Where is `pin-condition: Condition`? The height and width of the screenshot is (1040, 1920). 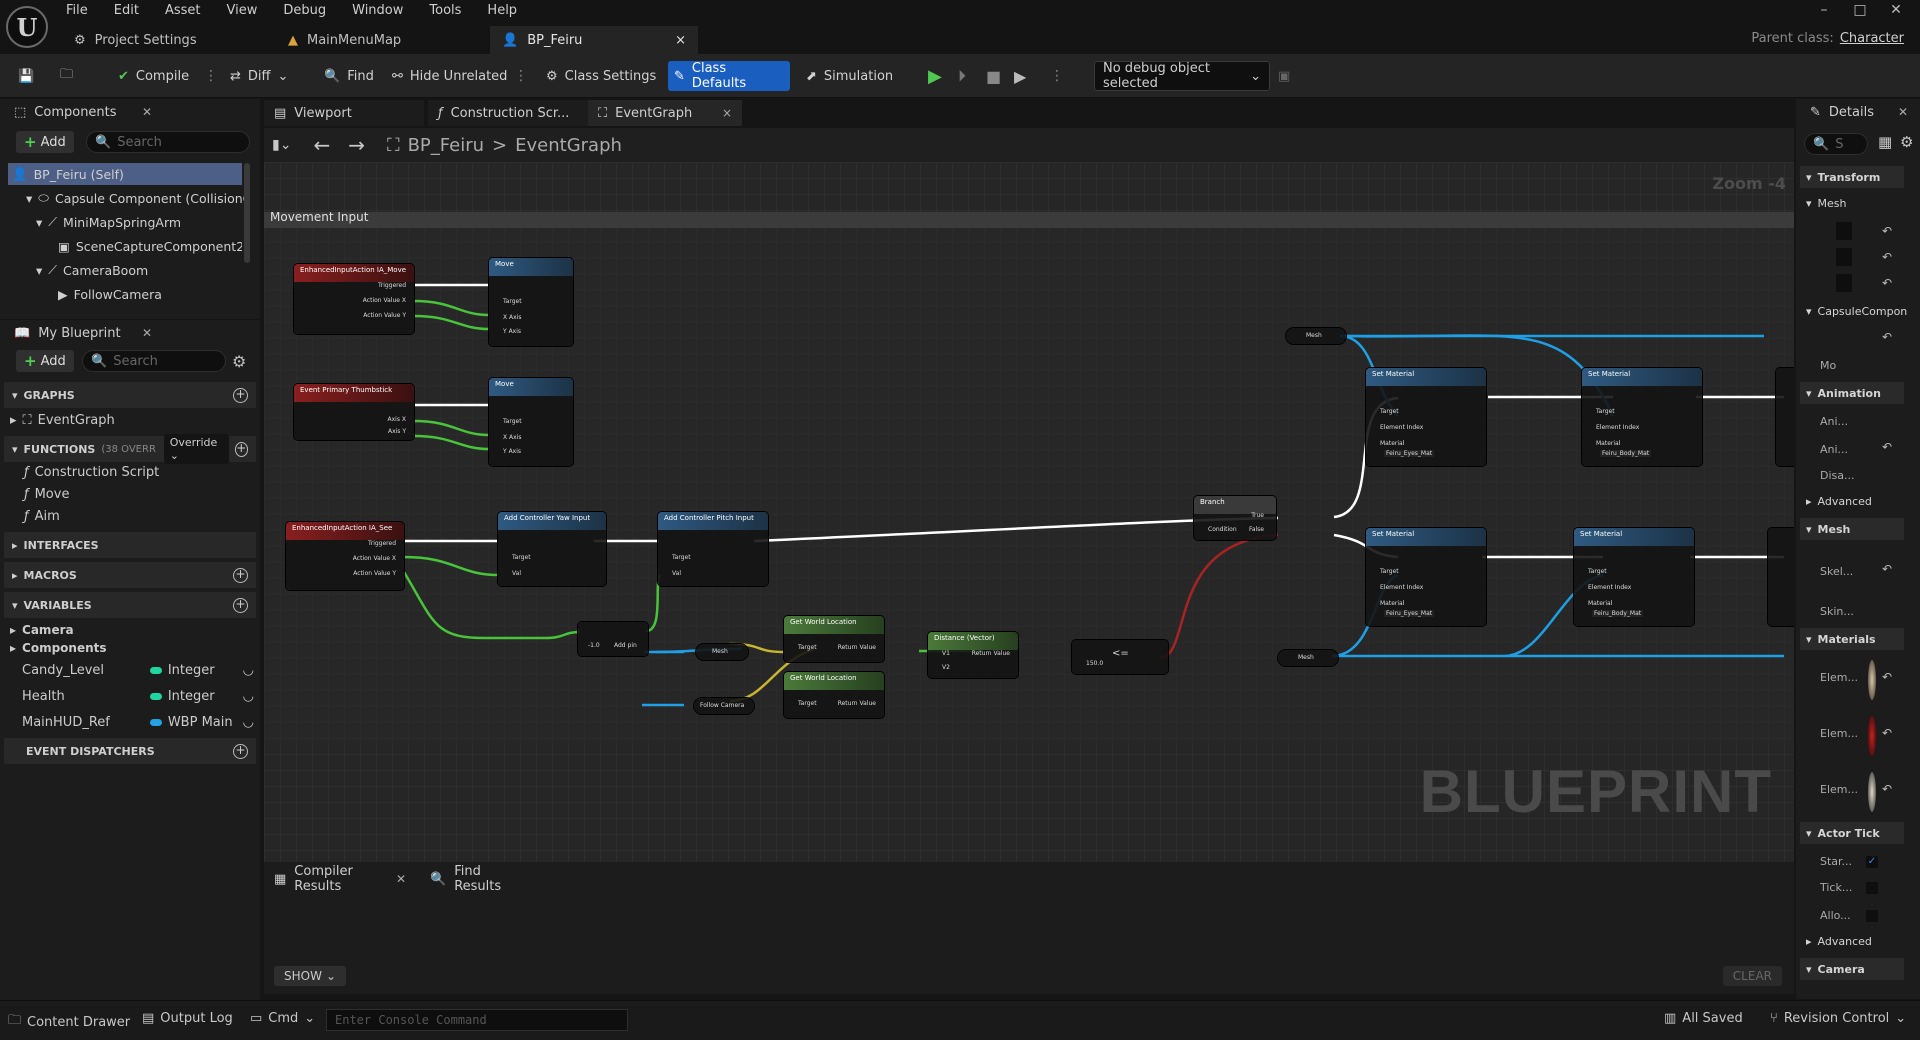 pin-condition: Condition is located at coordinates (1222, 529).